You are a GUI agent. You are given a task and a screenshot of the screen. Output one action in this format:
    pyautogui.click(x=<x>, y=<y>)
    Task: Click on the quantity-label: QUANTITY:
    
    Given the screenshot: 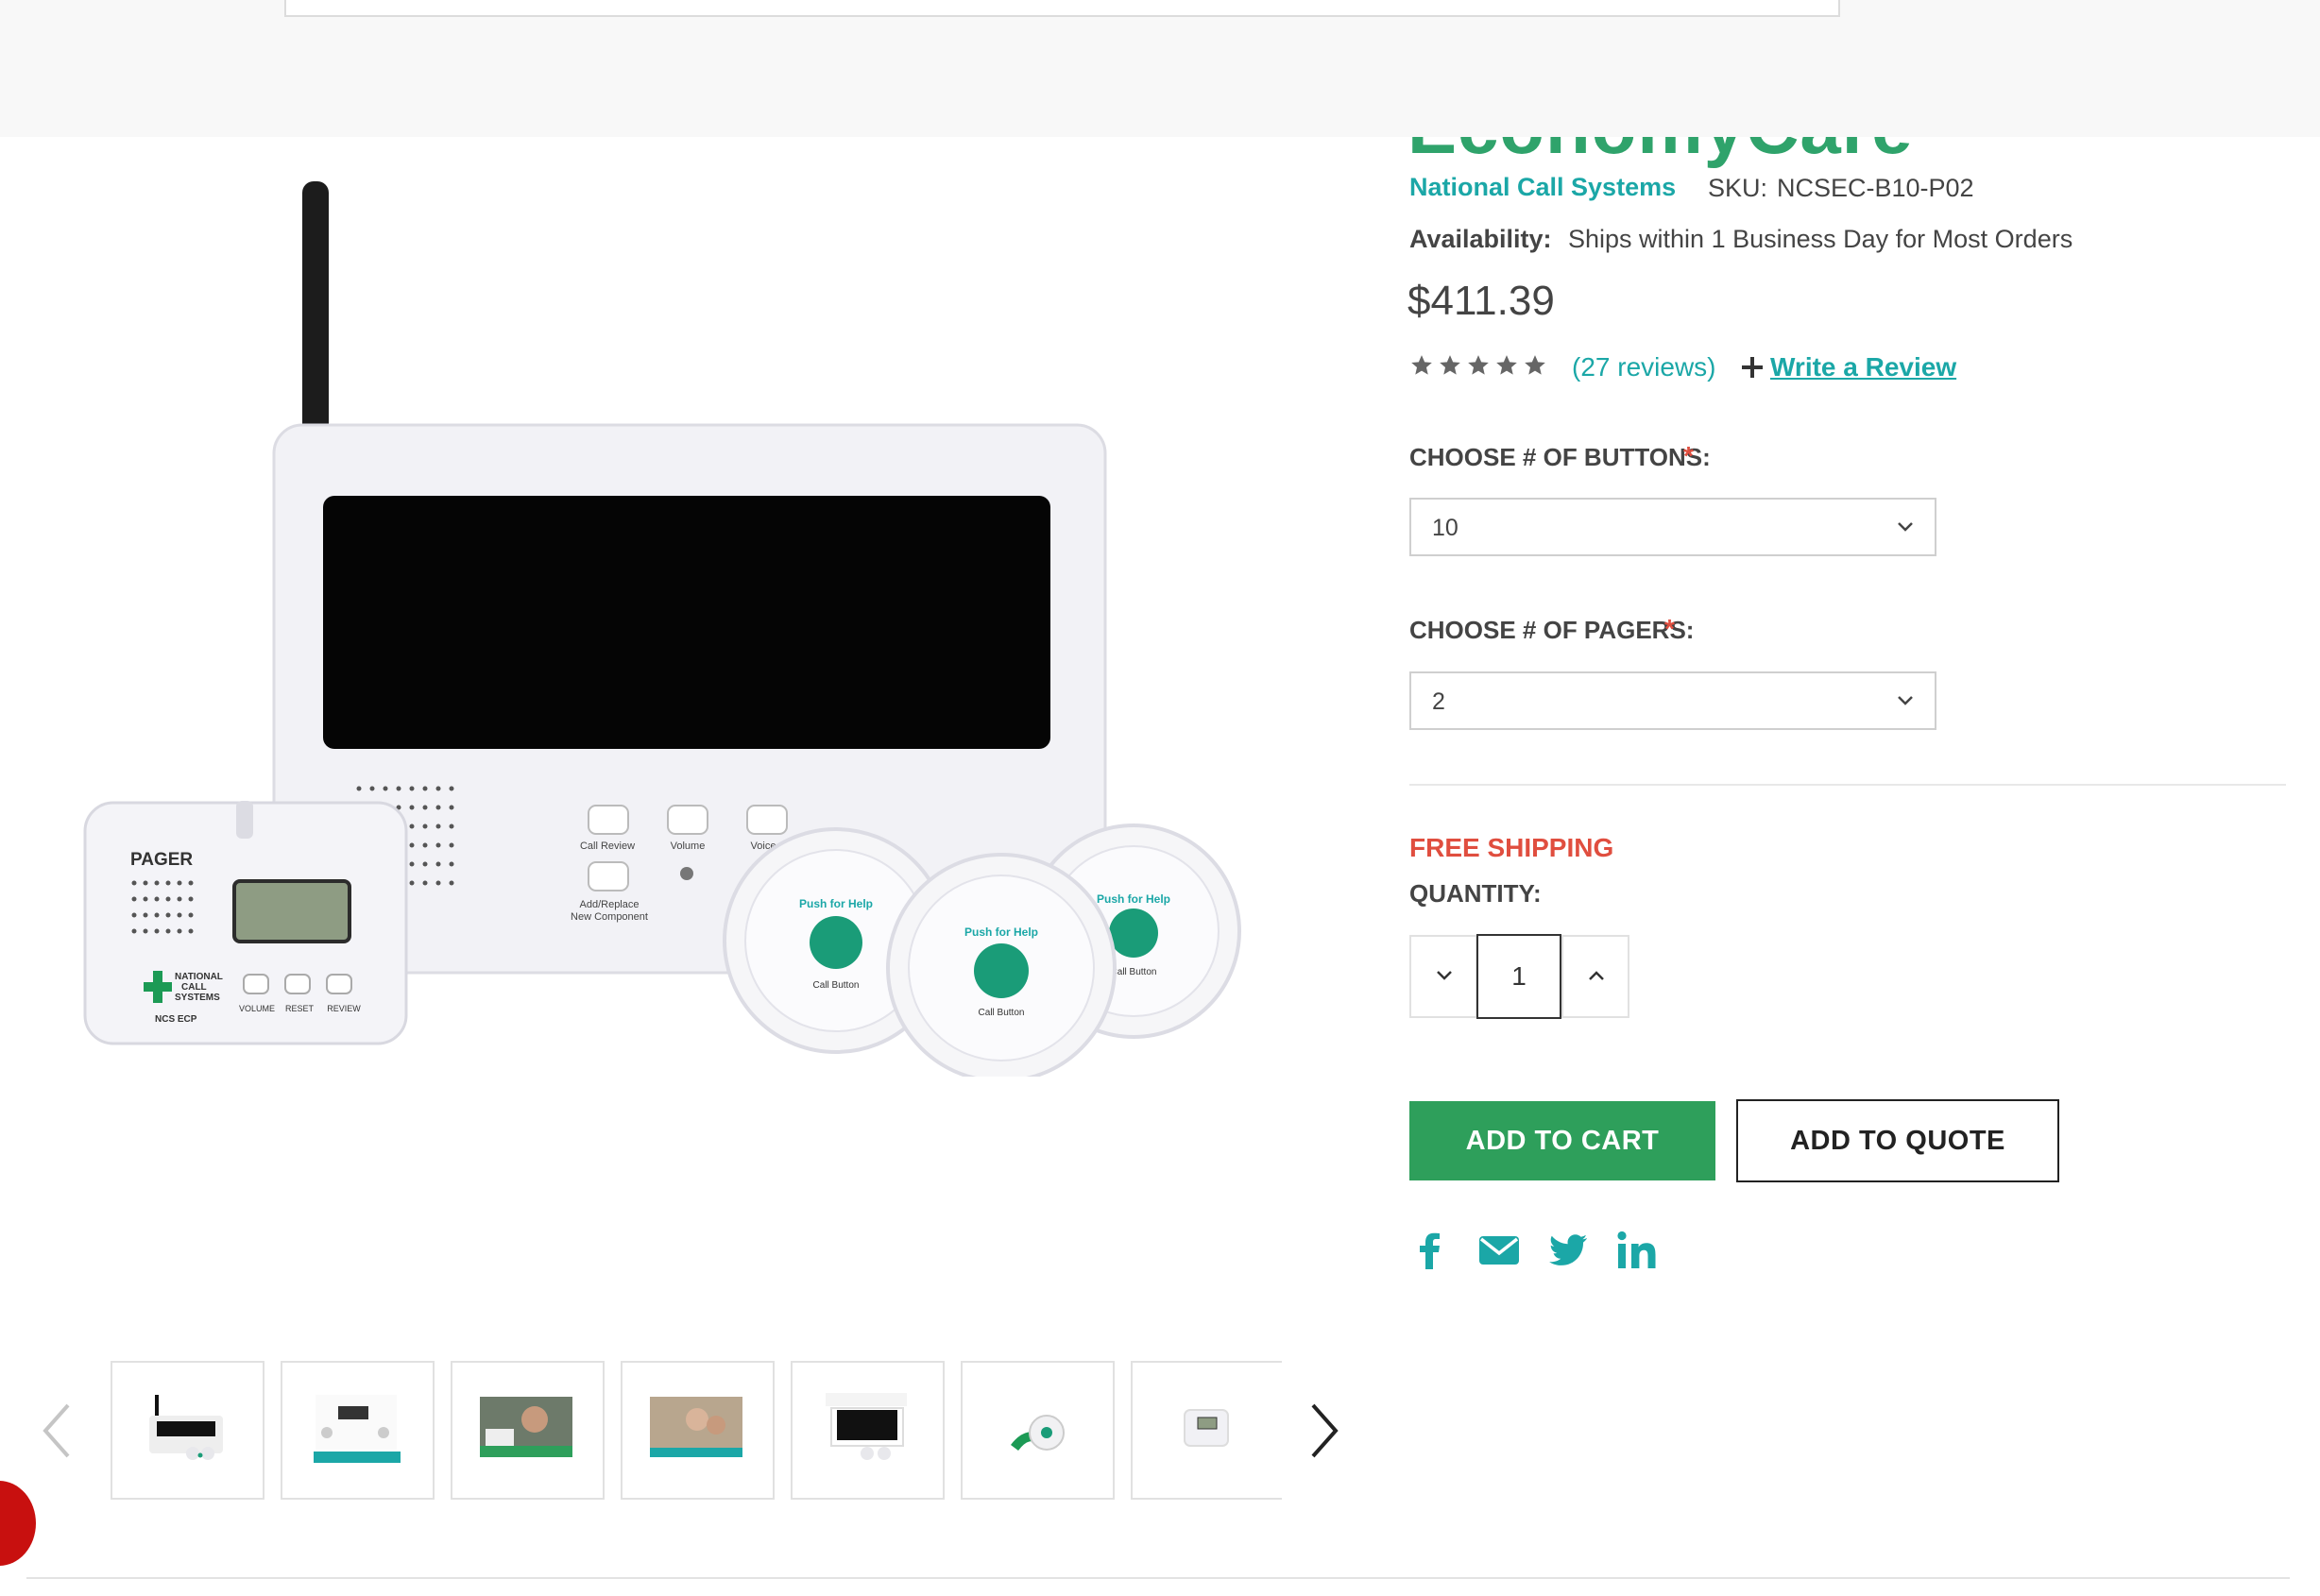 What is the action you would take?
    pyautogui.click(x=1475, y=893)
    